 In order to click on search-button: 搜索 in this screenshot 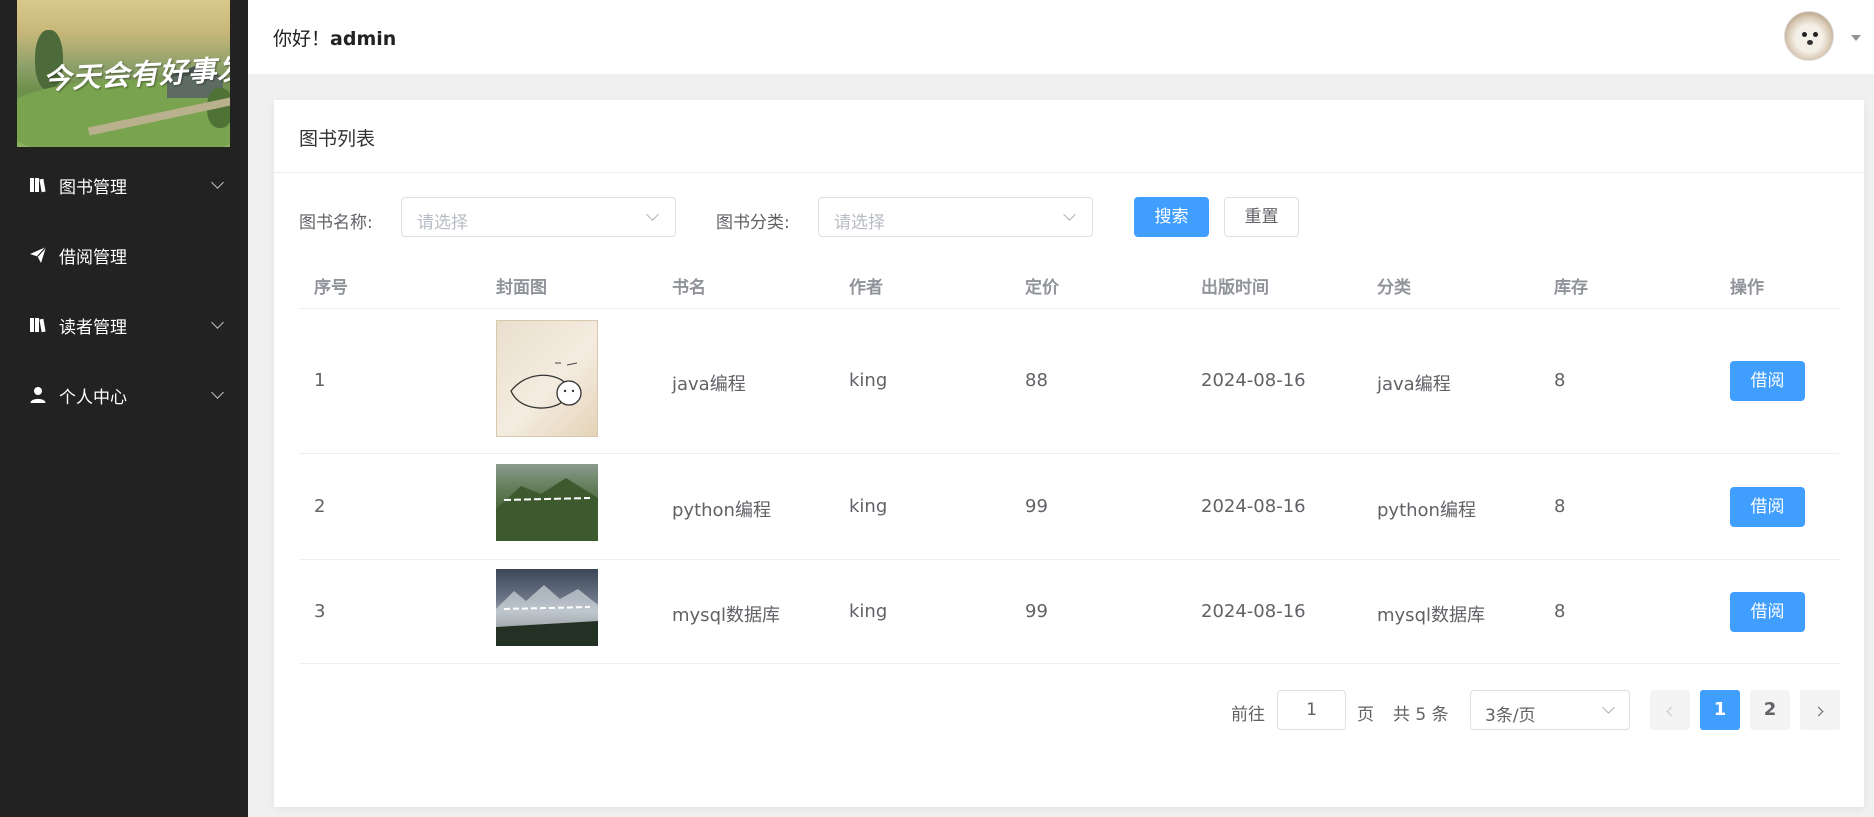, I will do `click(1171, 217)`.